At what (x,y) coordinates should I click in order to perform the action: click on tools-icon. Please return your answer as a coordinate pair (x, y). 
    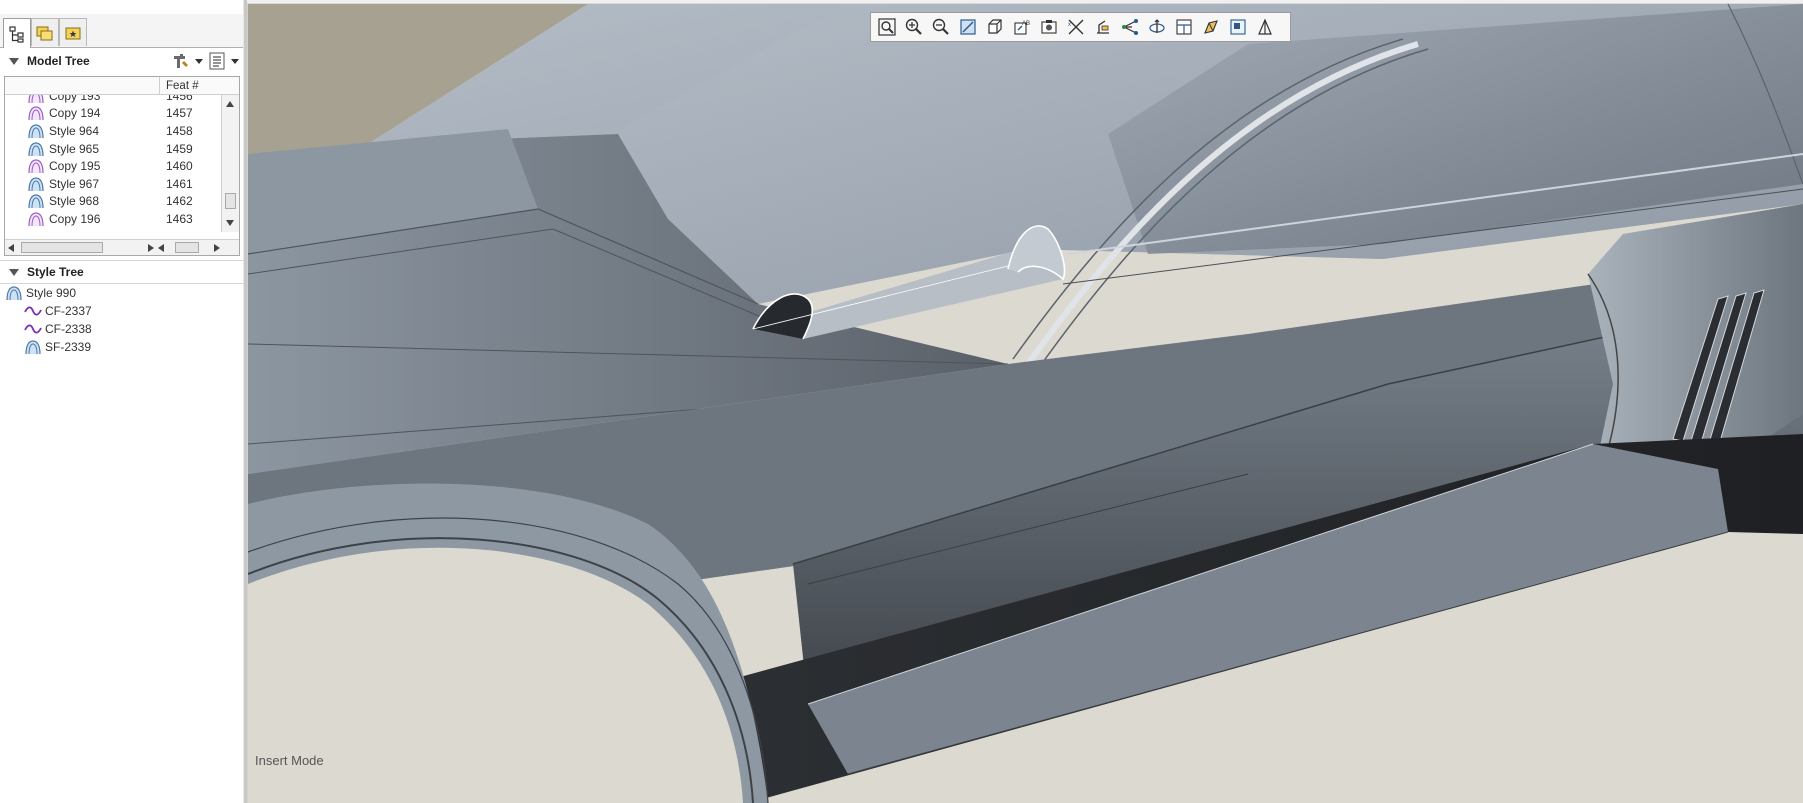
    Looking at the image, I should click on (181, 61).